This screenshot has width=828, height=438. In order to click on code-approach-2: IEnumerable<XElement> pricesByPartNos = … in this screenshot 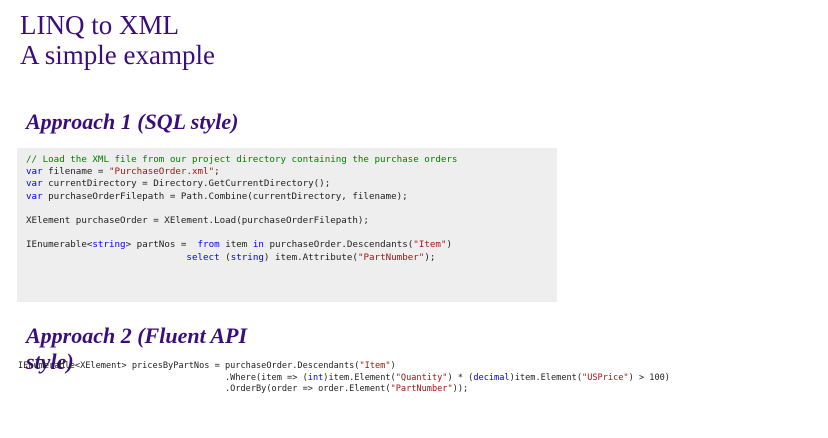, I will do `click(344, 378)`.